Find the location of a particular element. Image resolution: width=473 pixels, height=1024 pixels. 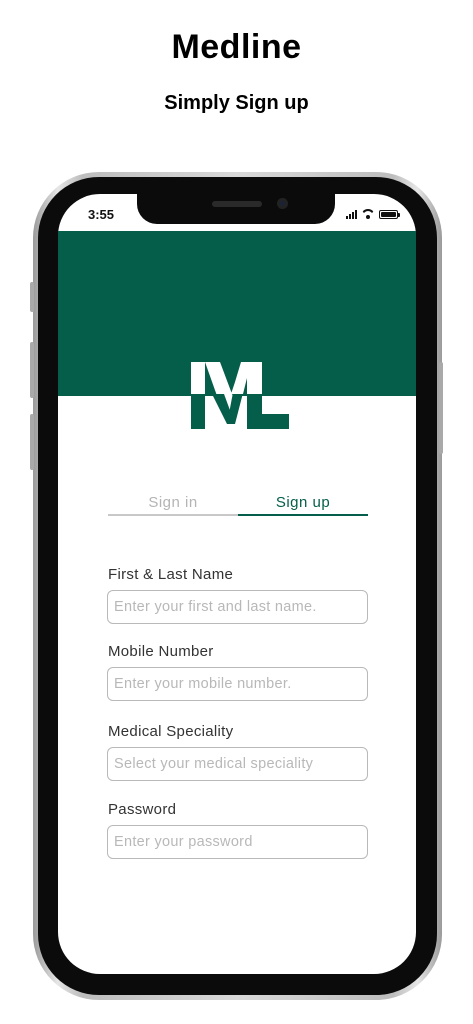

phone-notch is located at coordinates (236, 209).